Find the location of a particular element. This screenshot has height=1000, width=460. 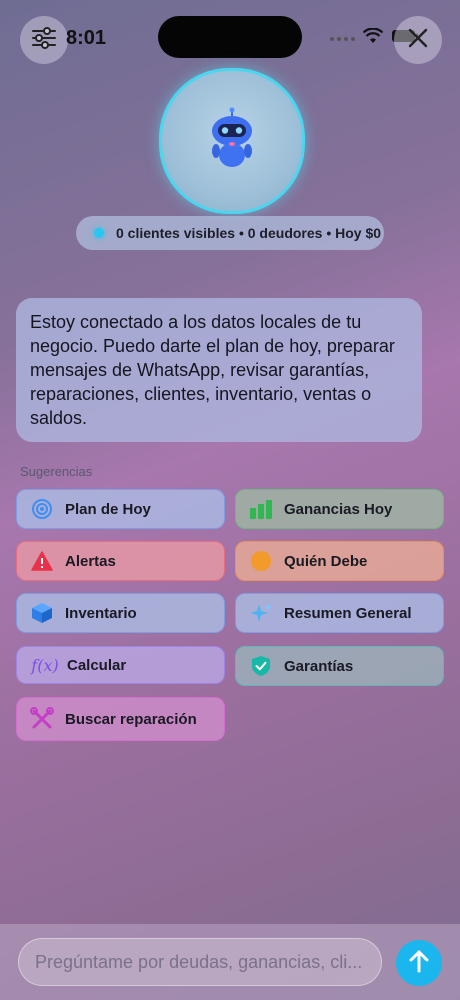

signal-icon is located at coordinates (342, 38).